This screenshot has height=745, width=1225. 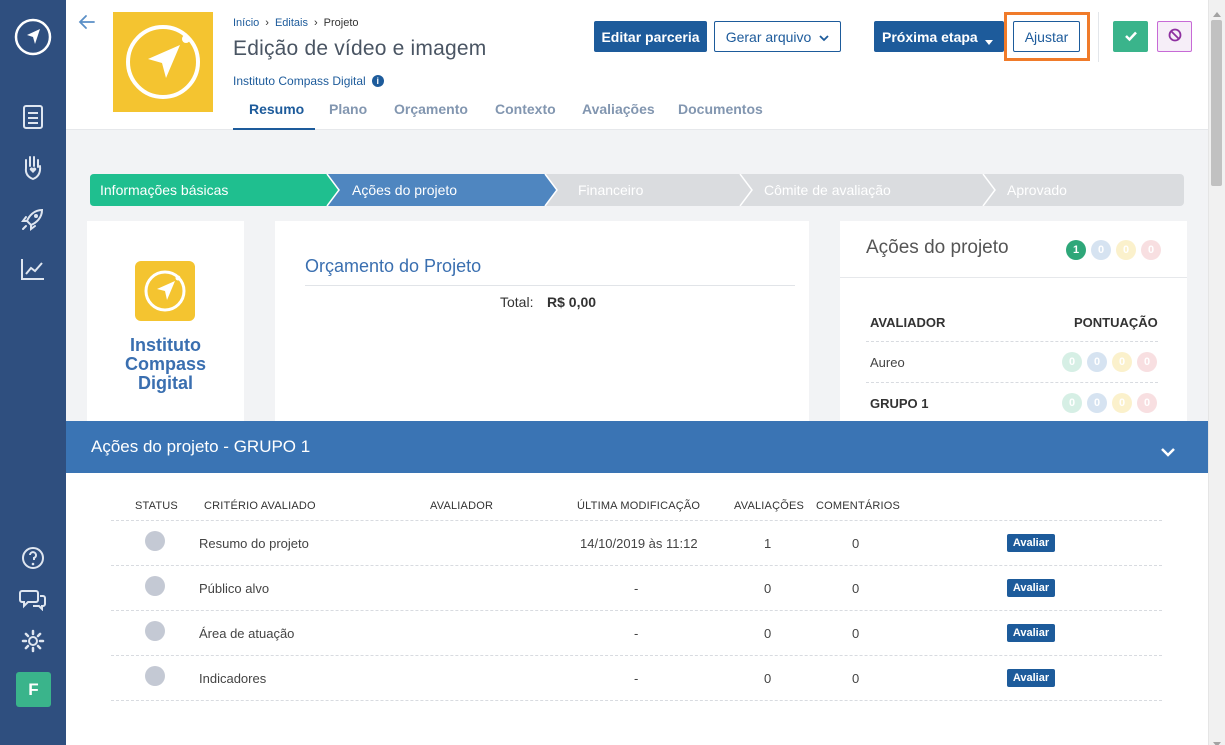 What do you see at coordinates (1013, 277) in the screenshot?
I see `actions-card-divider` at bounding box center [1013, 277].